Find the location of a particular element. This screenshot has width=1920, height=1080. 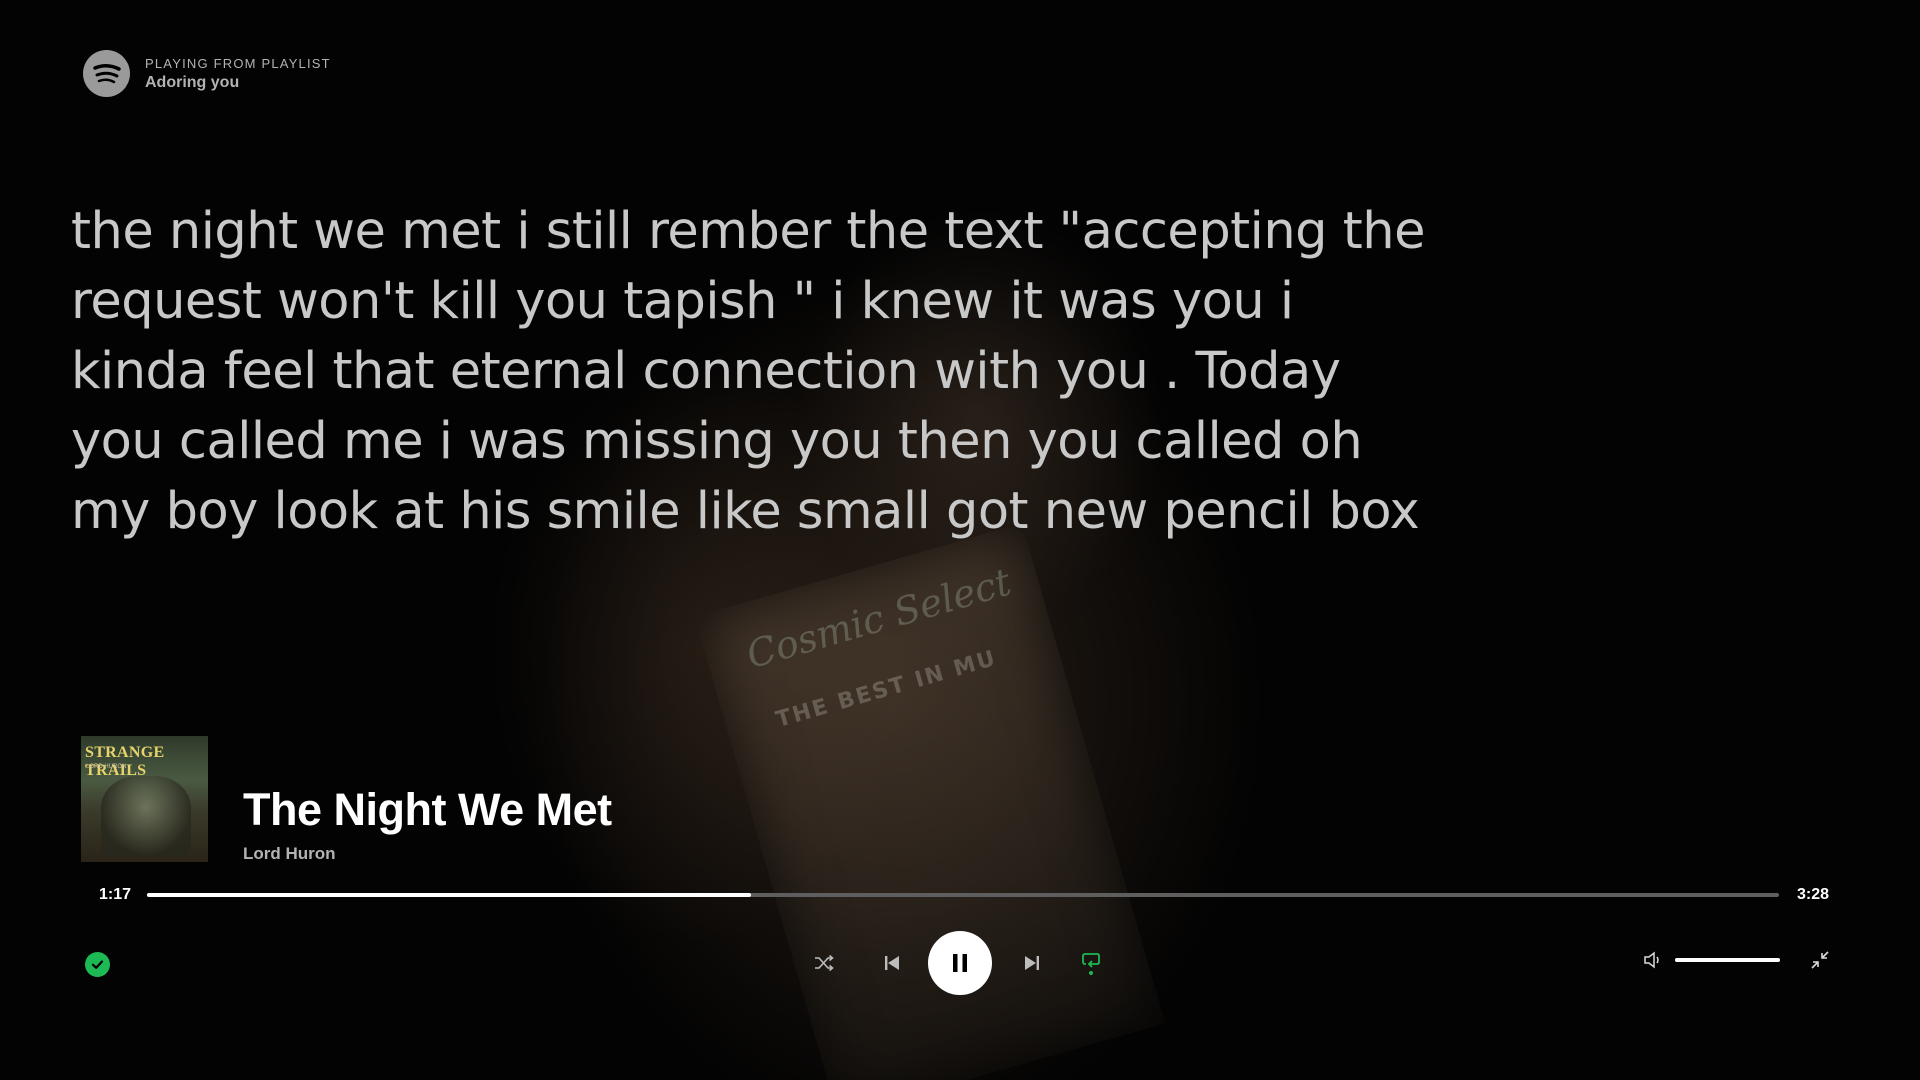

previous-button is located at coordinates (892, 963).